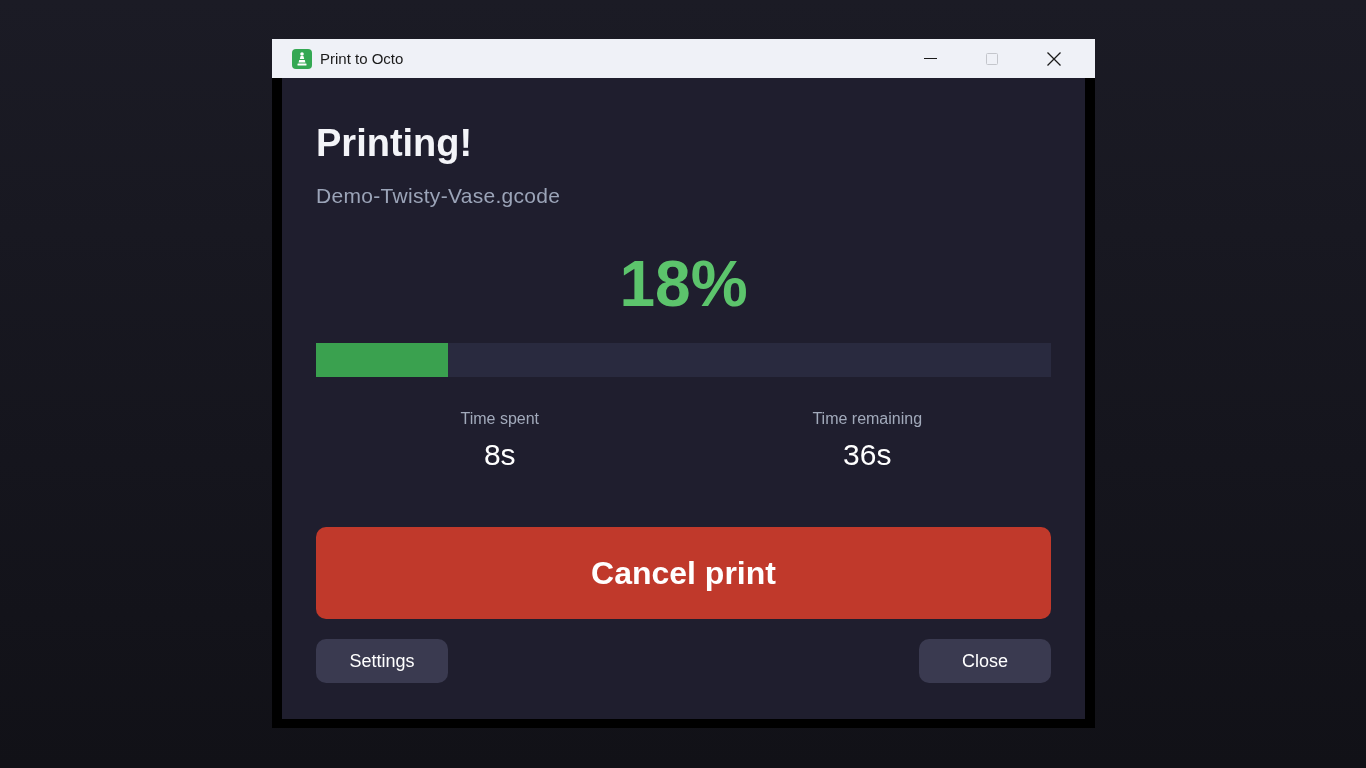  I want to click on progress-percent: 18%, so click(683, 284).